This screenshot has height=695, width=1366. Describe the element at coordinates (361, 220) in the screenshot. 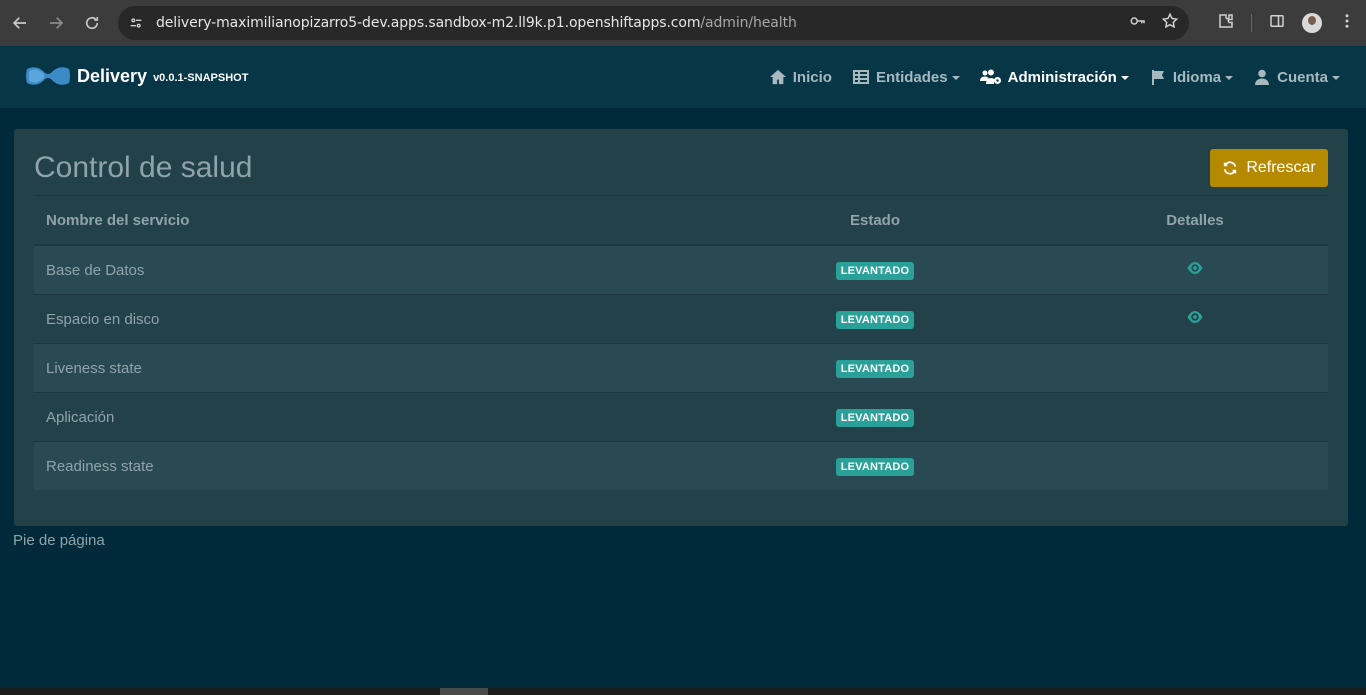

I see `column-header-service: Nombre del servicio` at that location.